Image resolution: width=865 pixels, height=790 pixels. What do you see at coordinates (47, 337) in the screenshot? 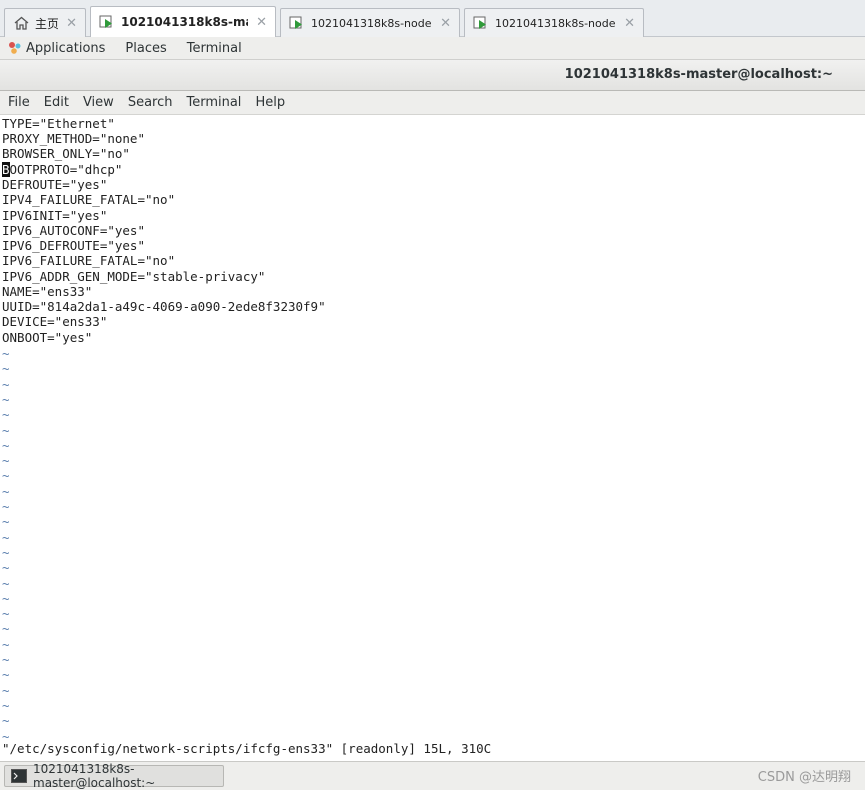
I see `terminal-line: ONBOOT="yes"` at bounding box center [47, 337].